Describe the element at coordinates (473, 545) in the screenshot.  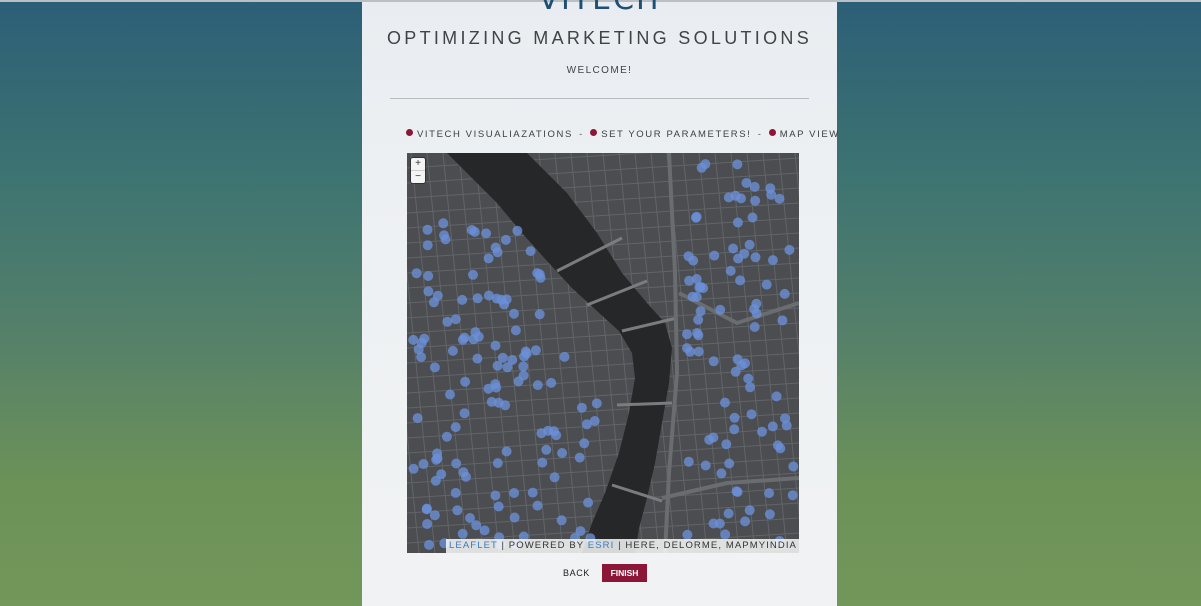
I see `leaflet-link: LEAFLET` at that location.